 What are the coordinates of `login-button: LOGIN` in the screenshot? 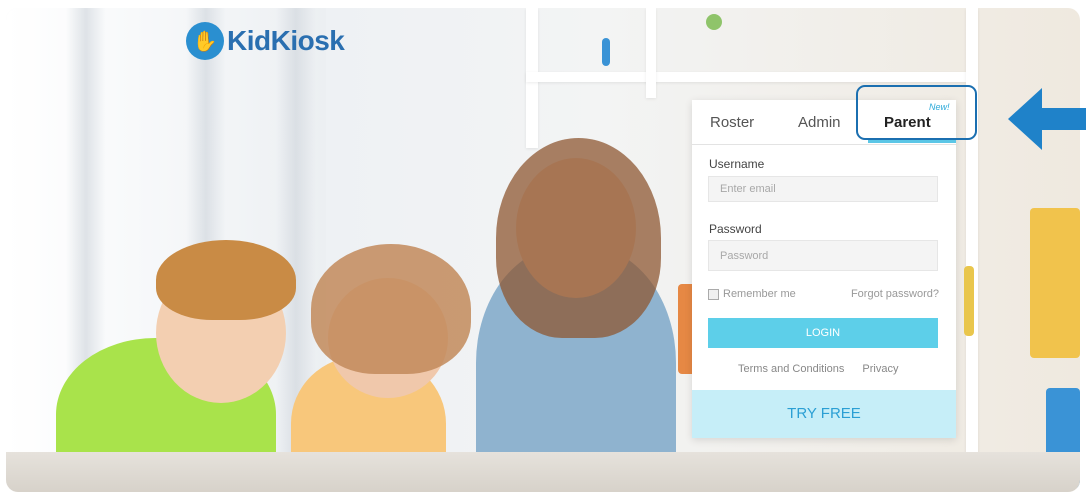 It's located at (823, 333).